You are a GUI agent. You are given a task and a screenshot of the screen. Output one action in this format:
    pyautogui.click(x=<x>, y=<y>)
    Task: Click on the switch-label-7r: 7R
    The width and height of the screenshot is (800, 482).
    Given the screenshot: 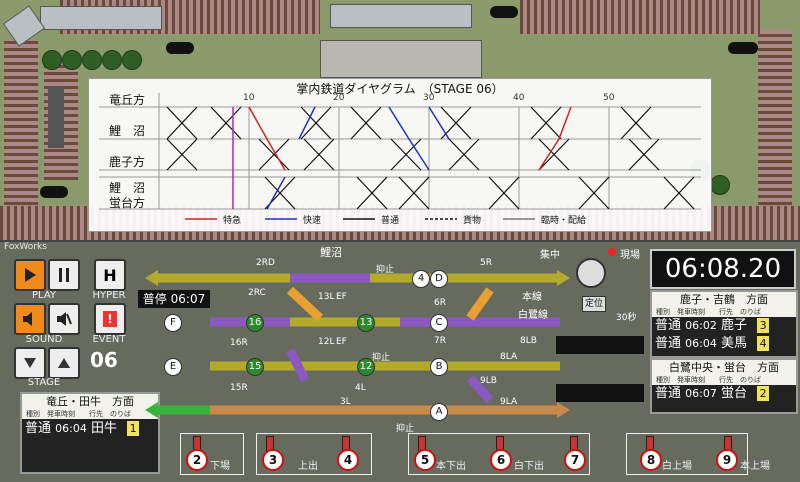 What is the action you would take?
    pyautogui.click(x=440, y=341)
    